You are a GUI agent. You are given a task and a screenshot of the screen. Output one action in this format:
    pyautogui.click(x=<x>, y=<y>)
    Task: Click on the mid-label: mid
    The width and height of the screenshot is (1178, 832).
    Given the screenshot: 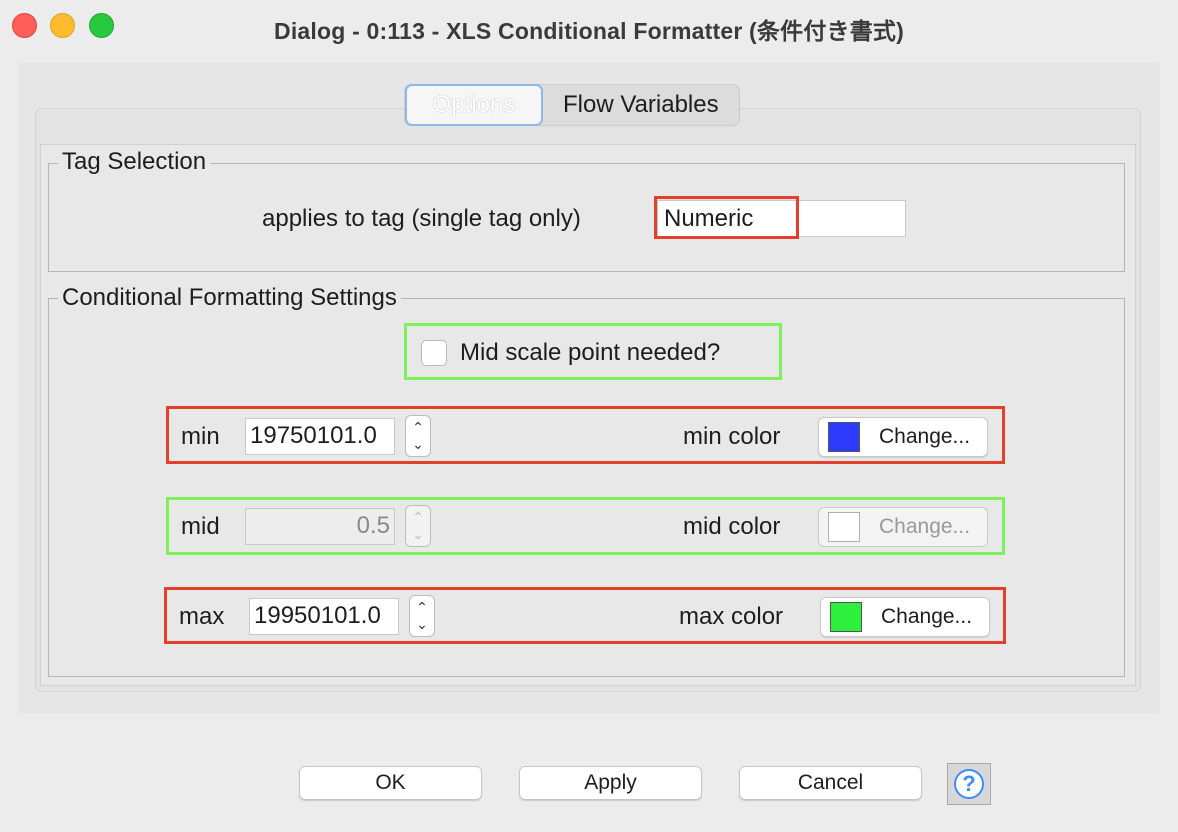 What is the action you would take?
    pyautogui.click(x=200, y=526)
    